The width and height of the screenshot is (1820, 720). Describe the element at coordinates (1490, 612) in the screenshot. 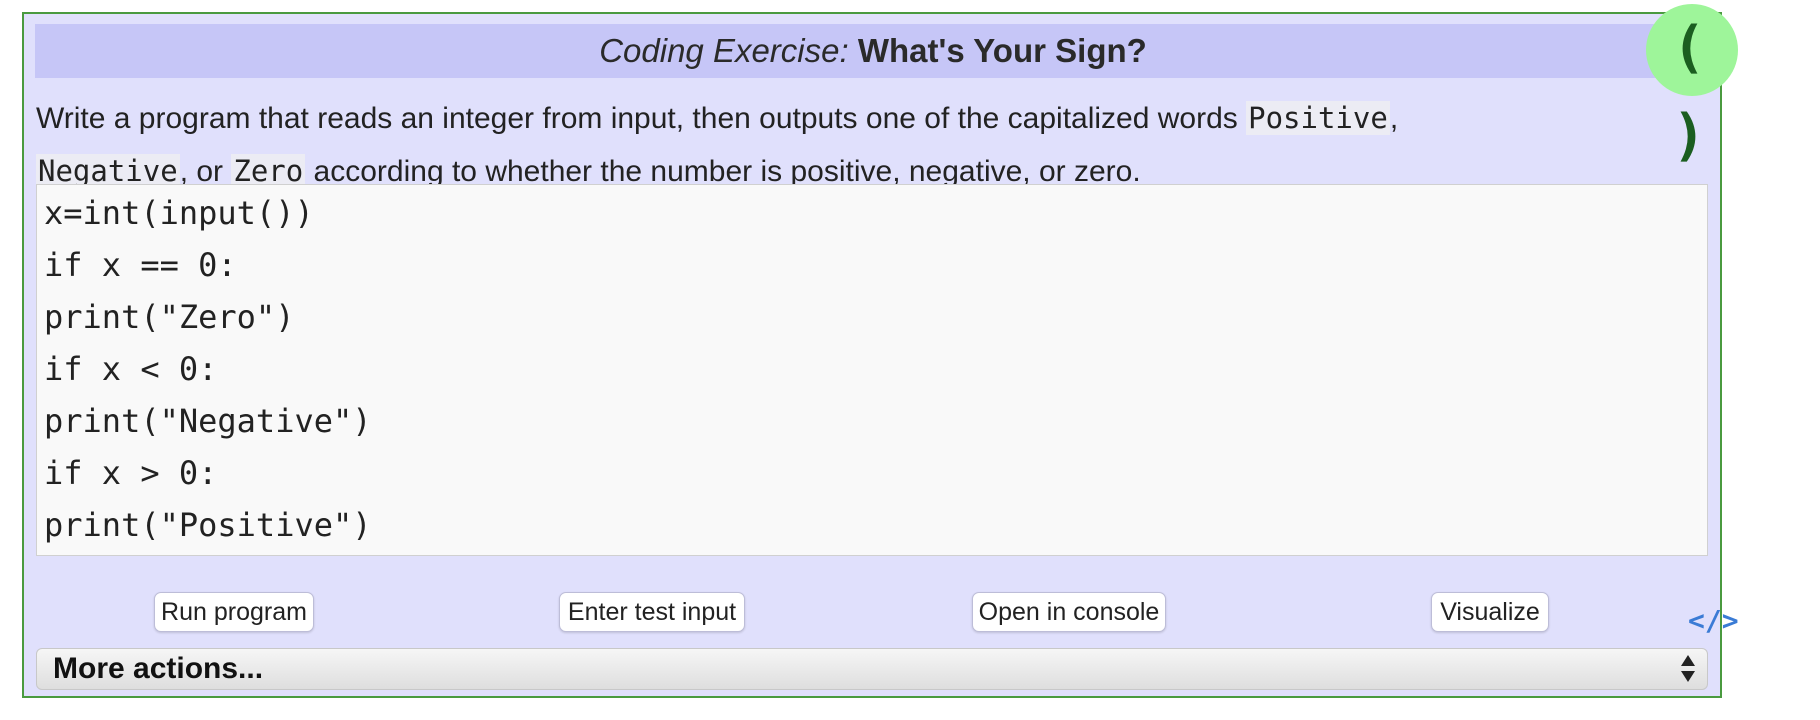

I see `visualize-button: Visualize` at that location.